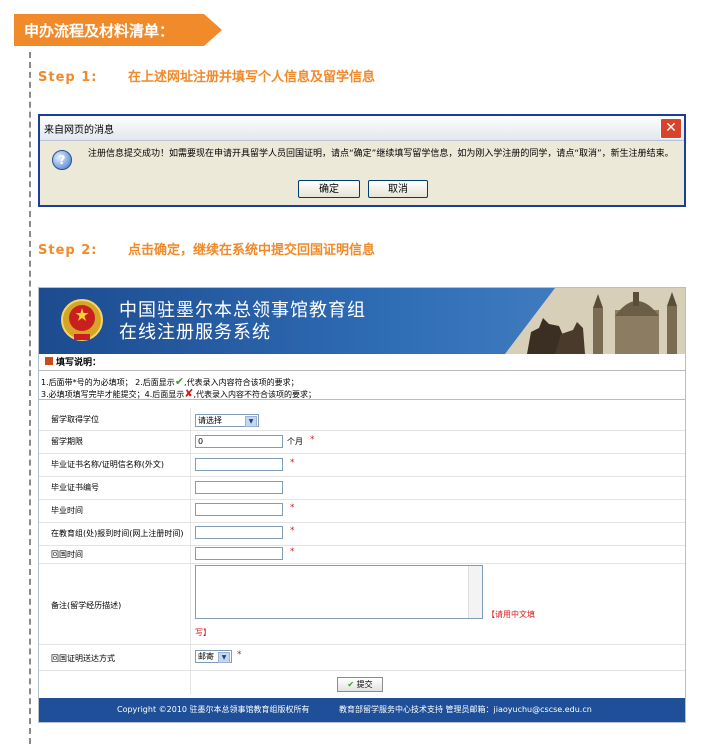 Image resolution: width=709 pixels, height=744 pixels. Describe the element at coordinates (242, 310) in the screenshot. I see `banner-title-line1: 中国驻墨尔本总领事馆教育组` at that location.